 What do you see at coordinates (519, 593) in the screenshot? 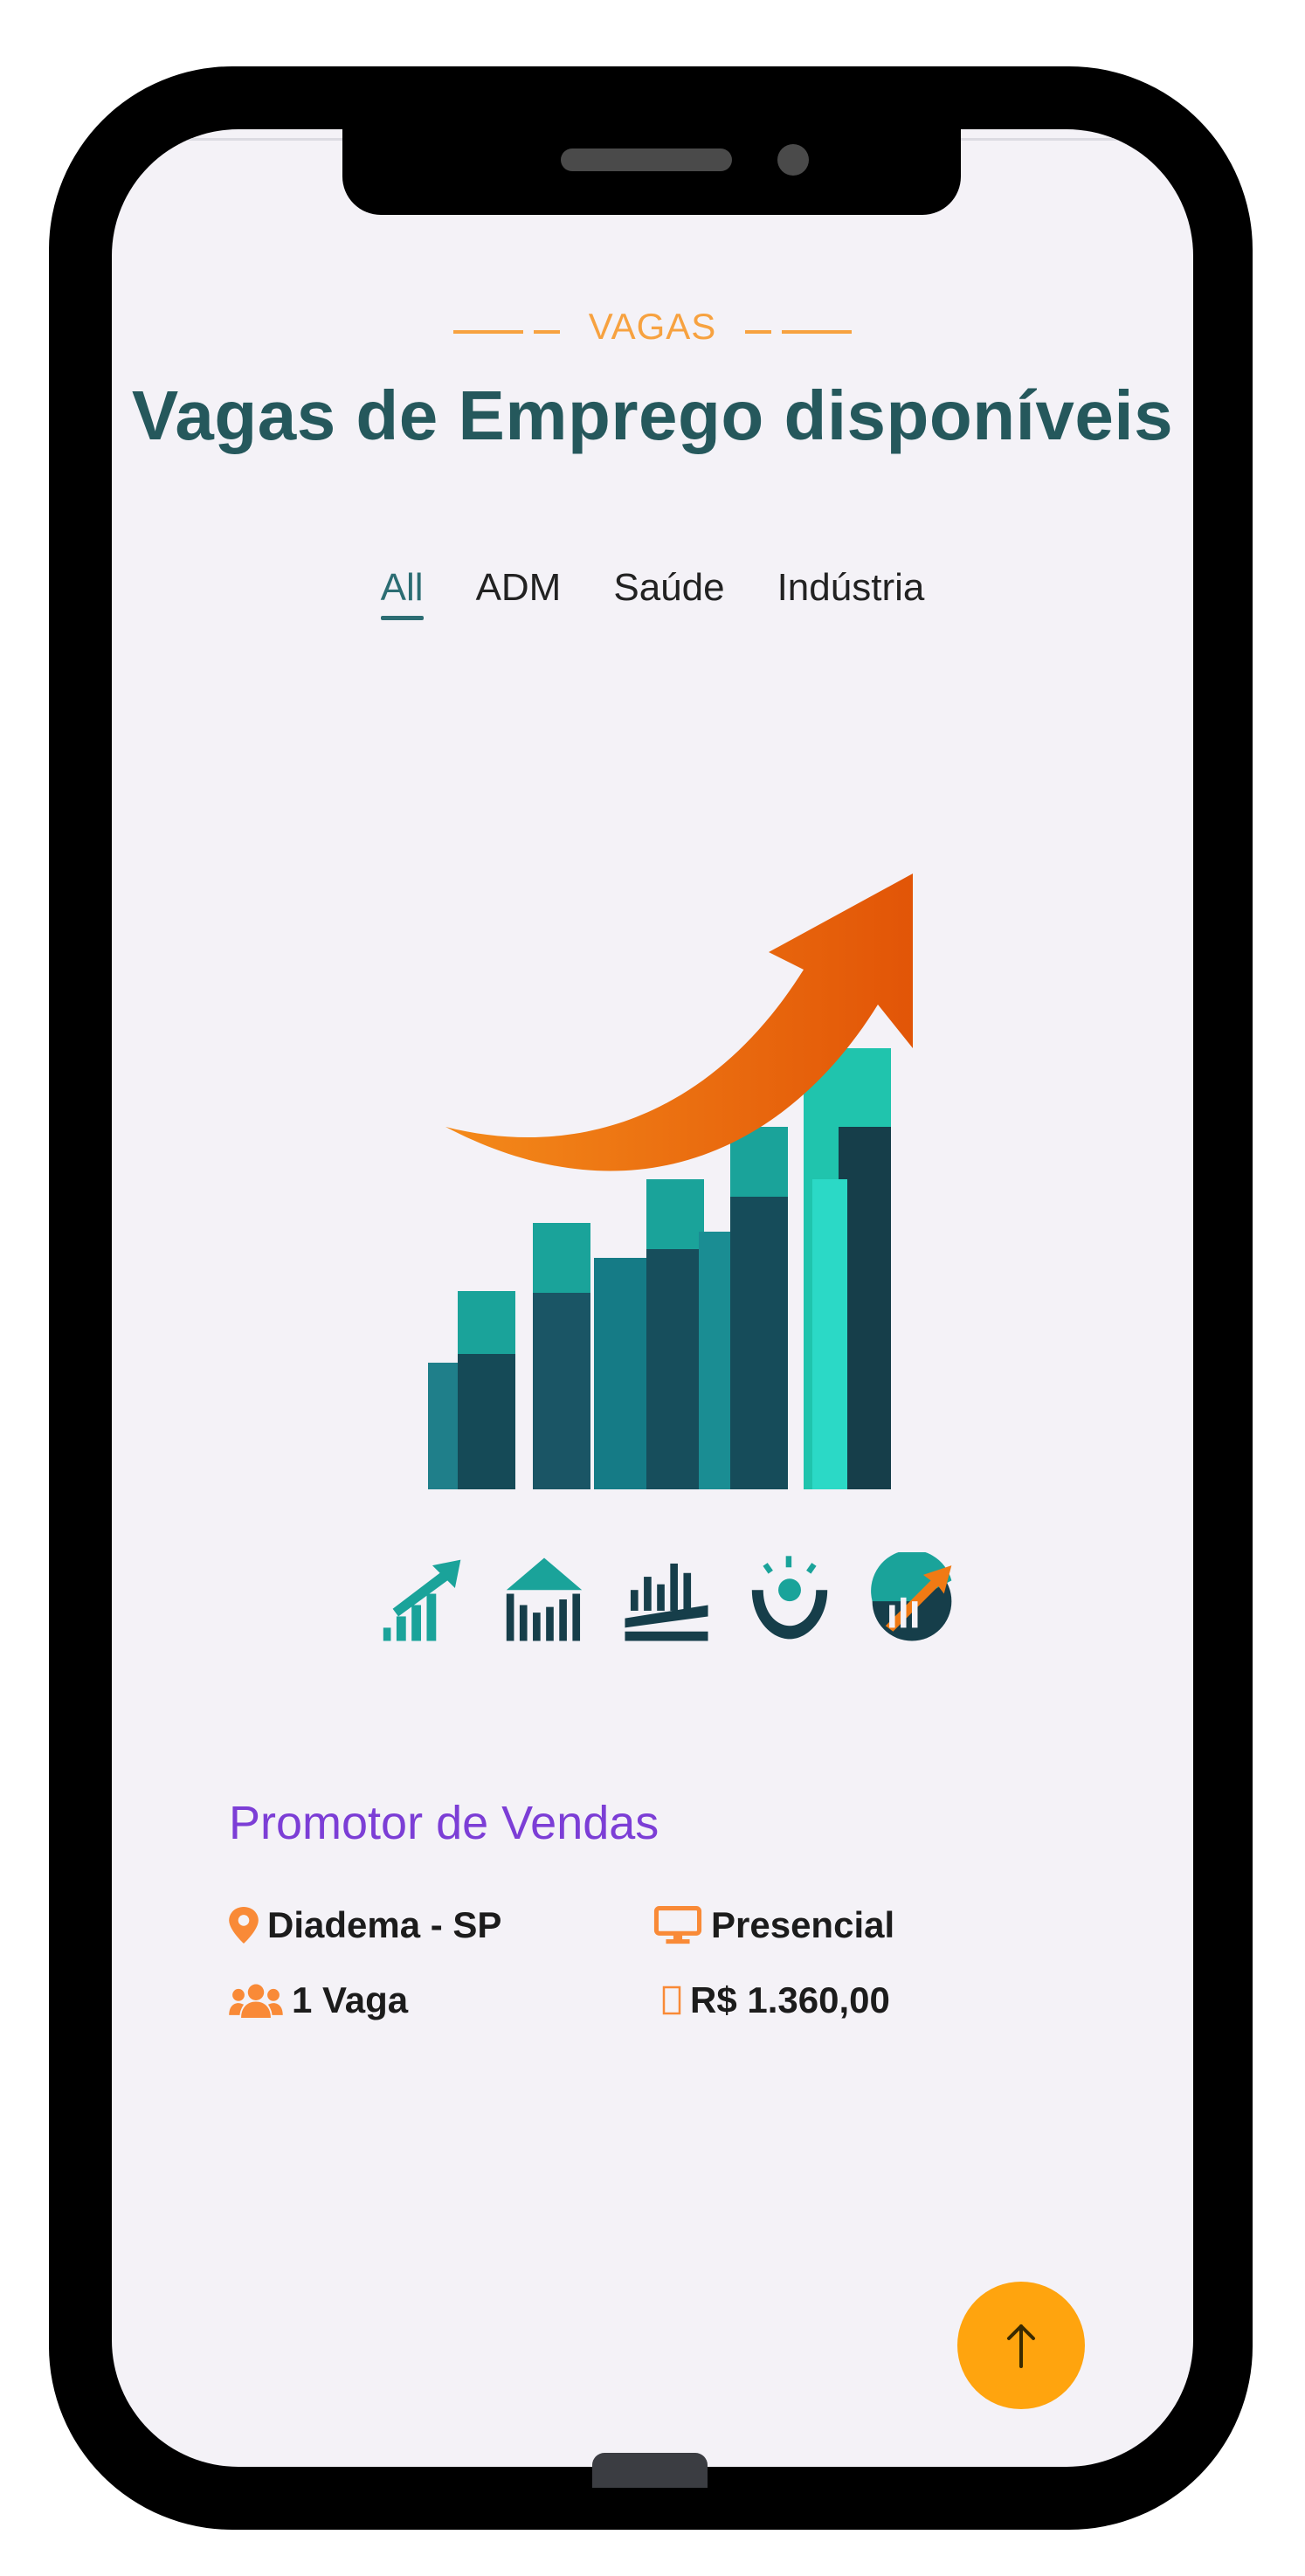
I see `tab-adm: ADM` at bounding box center [519, 593].